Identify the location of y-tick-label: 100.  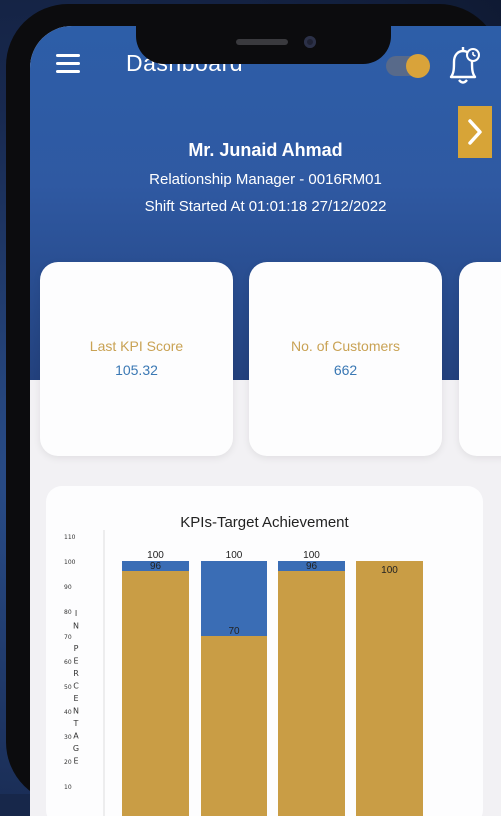
(70, 562).